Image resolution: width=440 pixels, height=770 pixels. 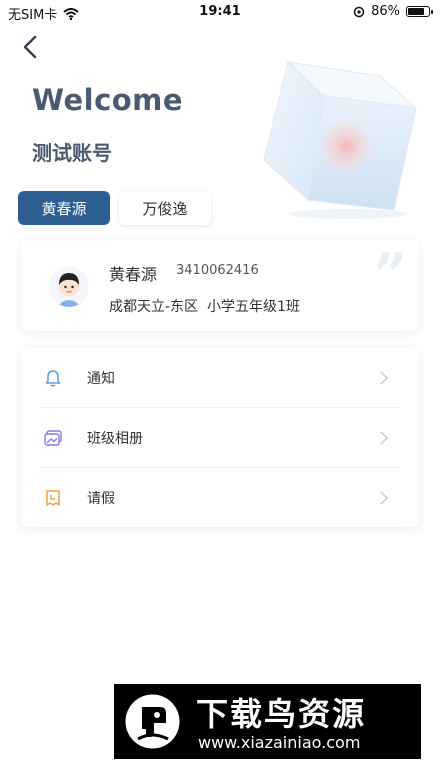 I want to click on menu-item-album: 班级相册, so click(x=220, y=437).